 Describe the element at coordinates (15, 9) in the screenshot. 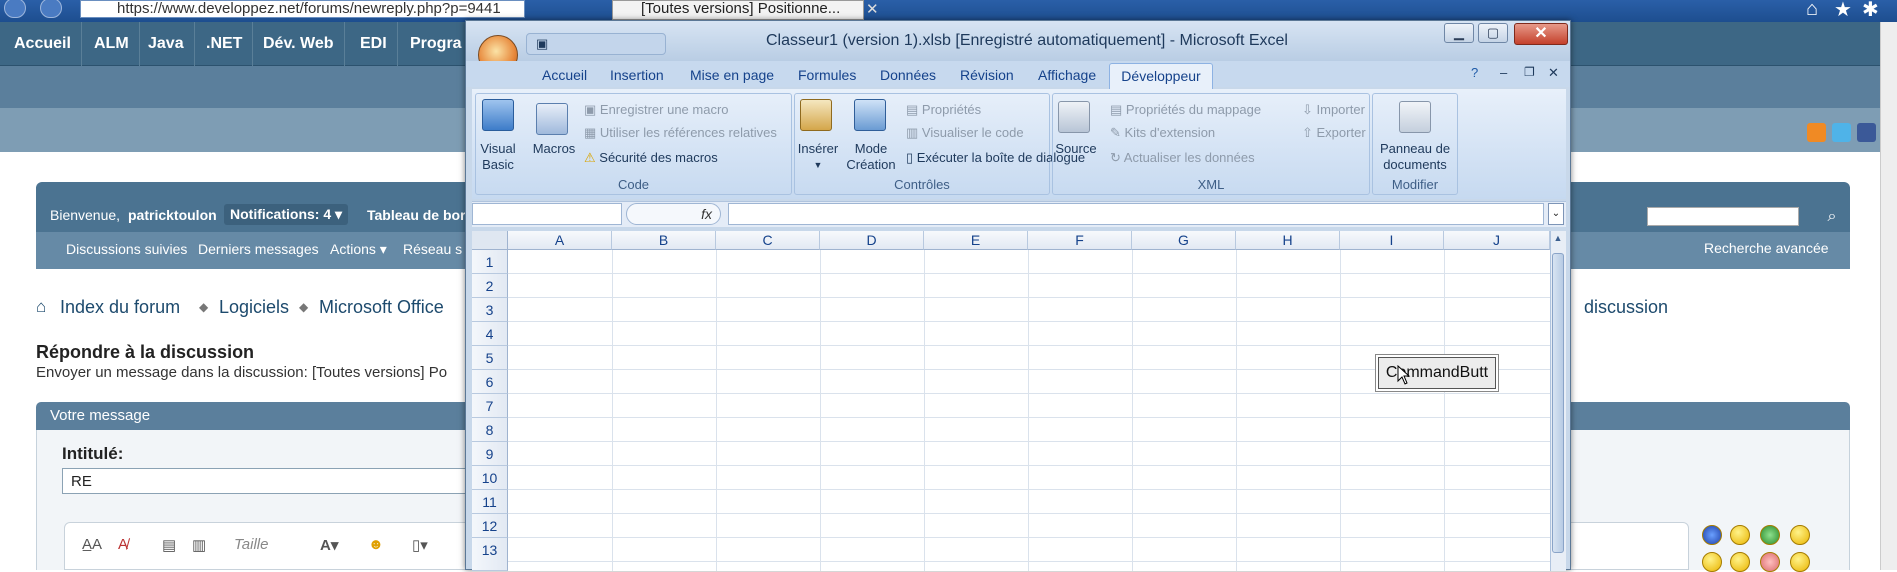

I see `back-button` at that location.